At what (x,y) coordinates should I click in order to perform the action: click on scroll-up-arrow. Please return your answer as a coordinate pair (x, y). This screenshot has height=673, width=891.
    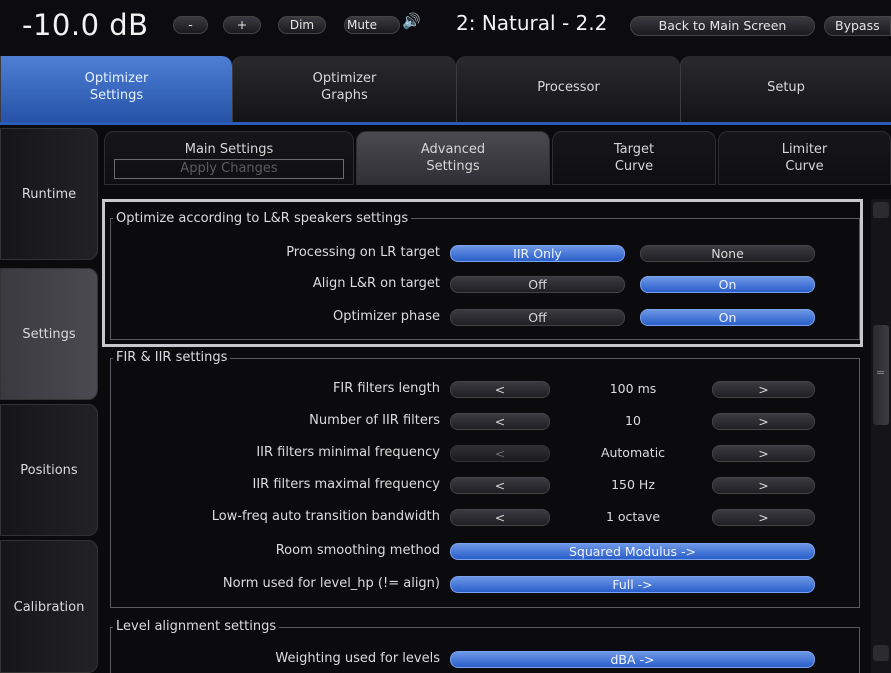
    Looking at the image, I should click on (881, 210).